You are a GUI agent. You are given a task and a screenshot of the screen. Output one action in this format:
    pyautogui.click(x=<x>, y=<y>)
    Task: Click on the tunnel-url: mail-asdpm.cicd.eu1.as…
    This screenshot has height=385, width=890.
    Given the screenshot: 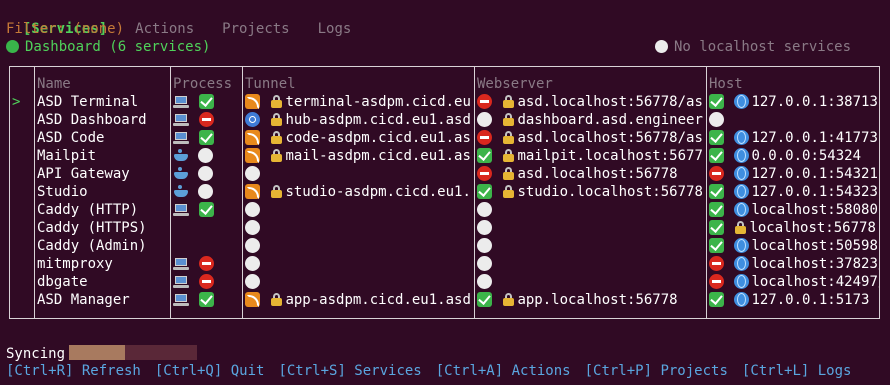 What is the action you would take?
    pyautogui.click(x=378, y=156)
    